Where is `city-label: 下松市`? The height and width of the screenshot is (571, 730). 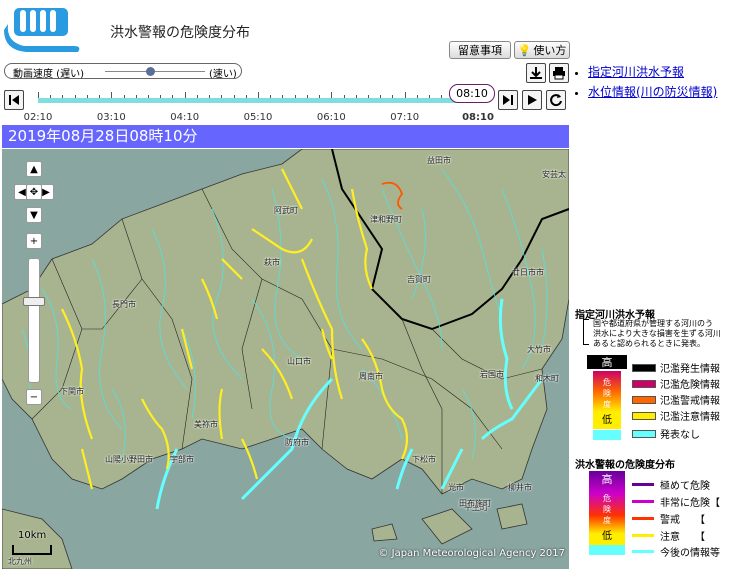
city-label: 下松市 is located at coordinates (424, 459).